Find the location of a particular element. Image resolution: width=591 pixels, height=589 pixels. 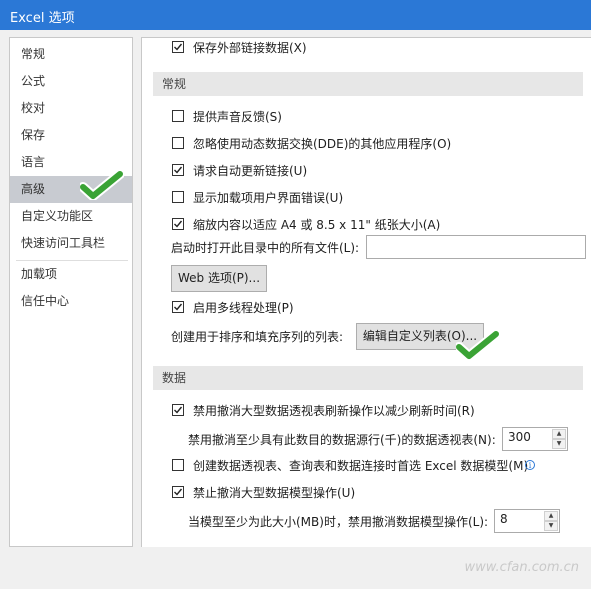

option-disable-undo-pivot-refresh: 禁用撤消大型数据透视表刷新操作以减少刷新时间(R) is located at coordinates (372, 411).